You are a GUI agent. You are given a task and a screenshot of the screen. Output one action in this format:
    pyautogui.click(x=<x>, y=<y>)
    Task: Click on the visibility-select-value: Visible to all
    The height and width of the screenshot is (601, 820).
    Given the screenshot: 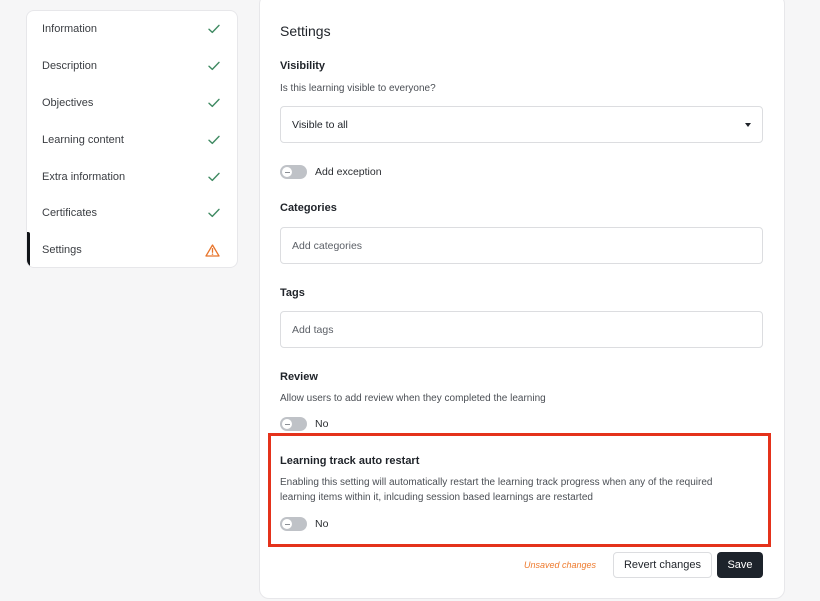 What is the action you would take?
    pyautogui.click(x=320, y=124)
    